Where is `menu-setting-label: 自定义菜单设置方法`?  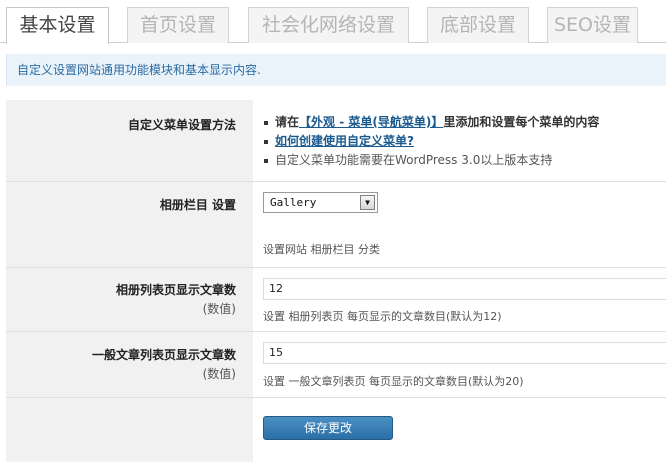 menu-setting-label: 自定义菜单设置方法 is located at coordinates (181, 125).